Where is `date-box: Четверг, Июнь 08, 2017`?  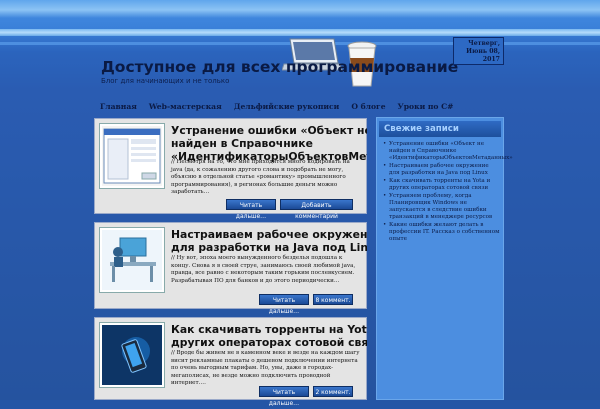
date-box: Четверг, Июнь 08, 2017 is located at coordinates (478, 51).